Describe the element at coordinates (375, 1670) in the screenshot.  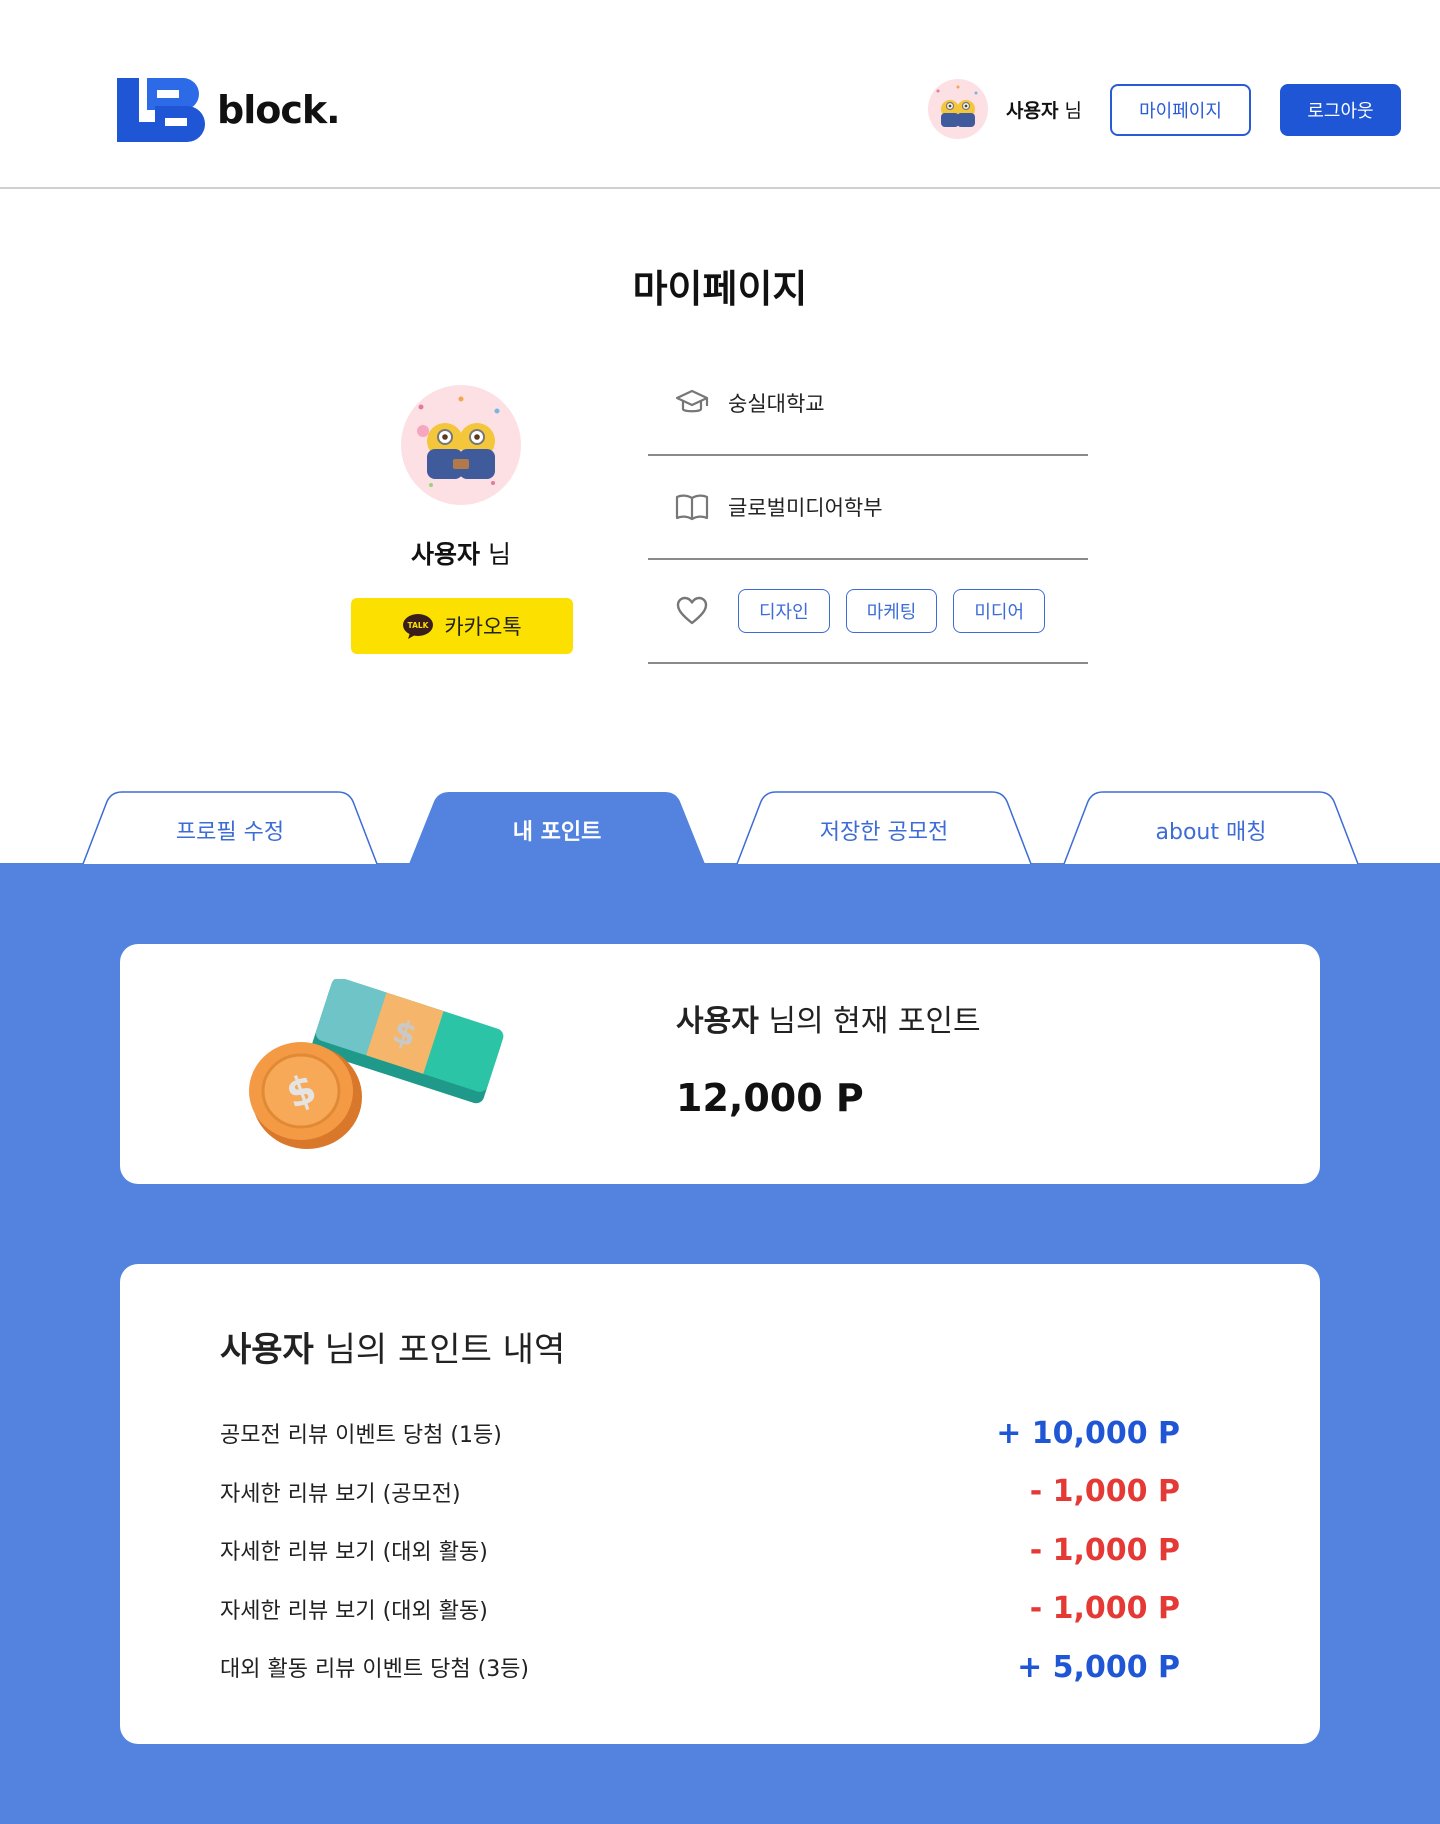
I see `history-desc: 대외 활동 리뷰 이벤트 당첨 (3등)` at that location.